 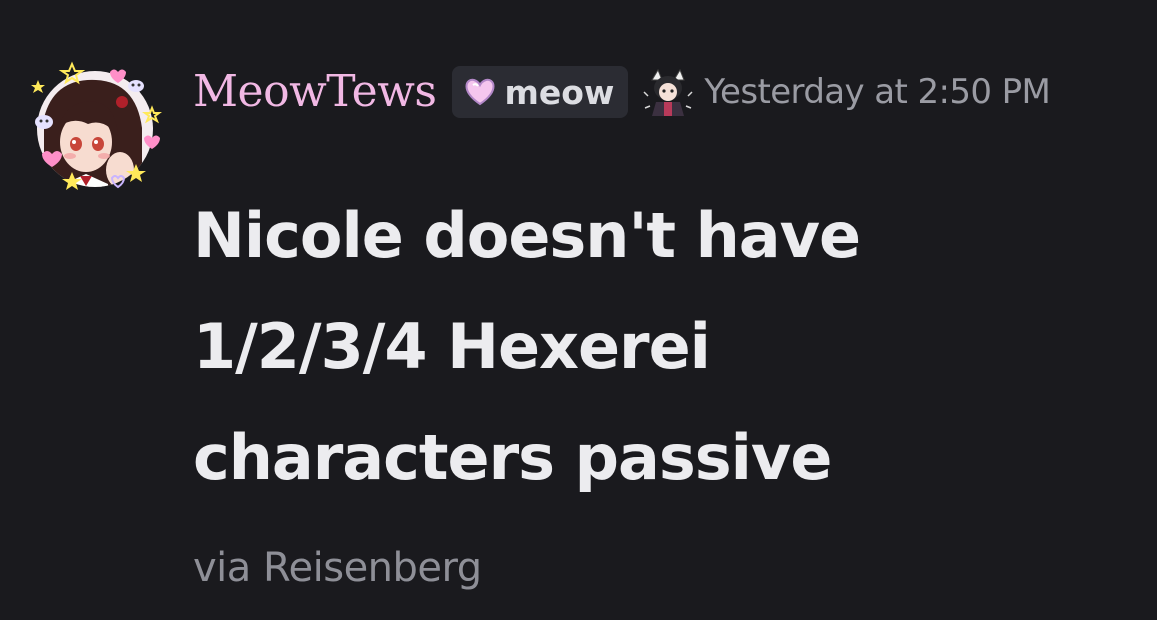 I want to click on message-timestamp: Yesterday at 2:50 PM, so click(x=877, y=92).